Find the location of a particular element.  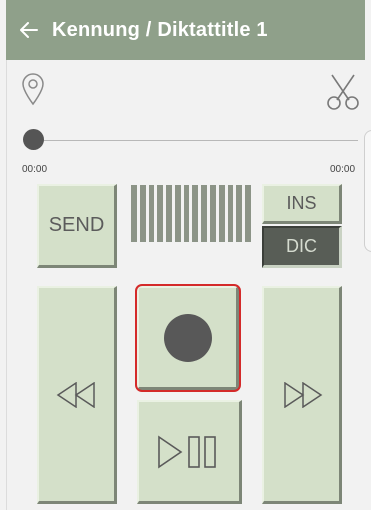

record-button is located at coordinates (188, 338).